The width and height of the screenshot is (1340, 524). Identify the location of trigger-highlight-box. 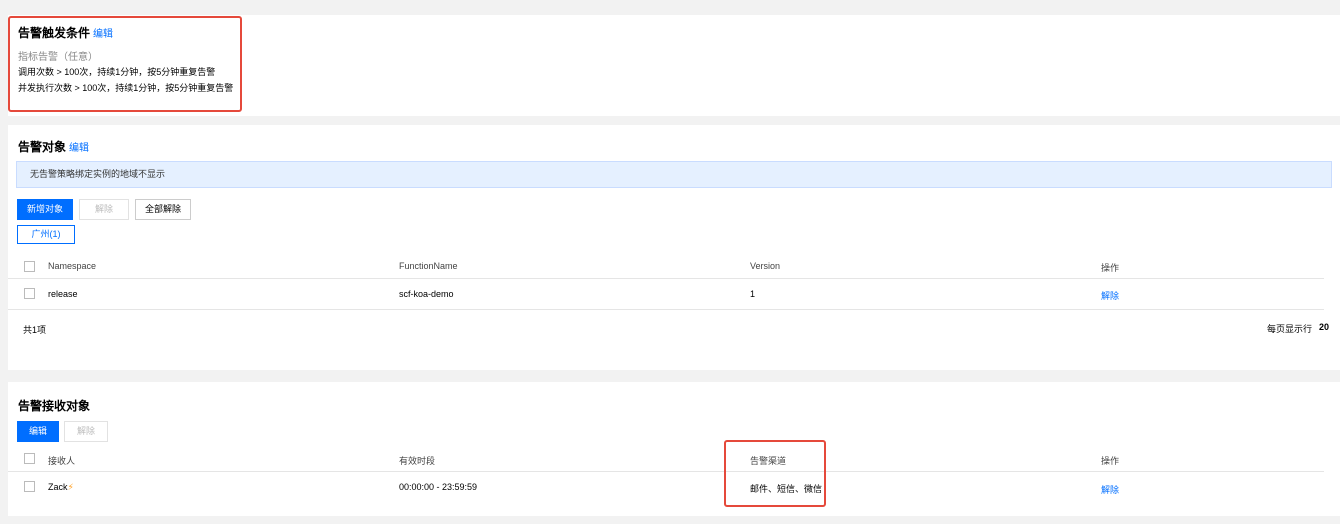
(125, 64).